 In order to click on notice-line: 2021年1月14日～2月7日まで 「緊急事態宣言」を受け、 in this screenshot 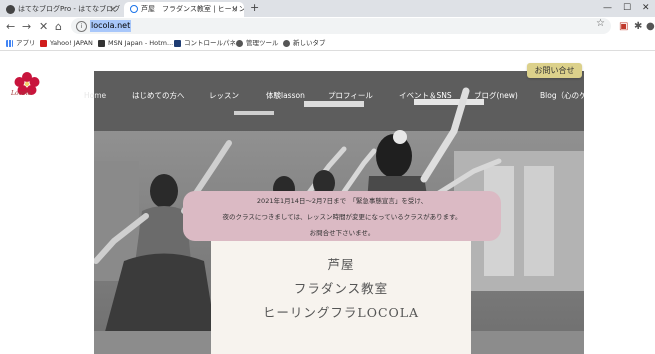, I will do `click(342, 201)`.